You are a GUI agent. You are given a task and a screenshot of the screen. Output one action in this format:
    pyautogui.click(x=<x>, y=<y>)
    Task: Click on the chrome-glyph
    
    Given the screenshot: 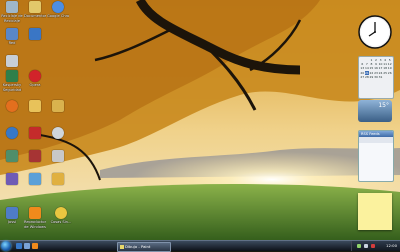 What is the action you would take?
    pyautogui.click(x=58, y=7)
    